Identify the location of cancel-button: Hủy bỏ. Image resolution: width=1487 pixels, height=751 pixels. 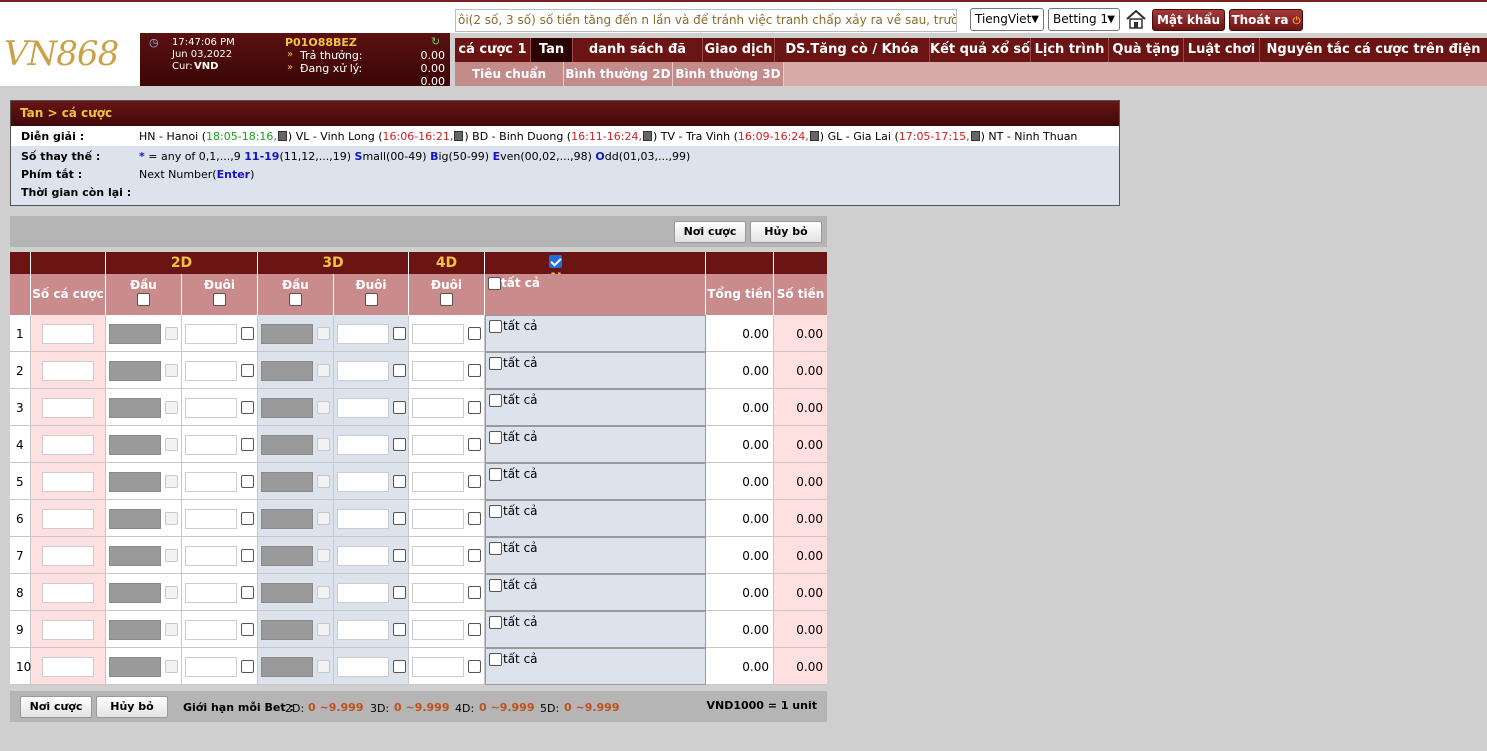
(786, 232).